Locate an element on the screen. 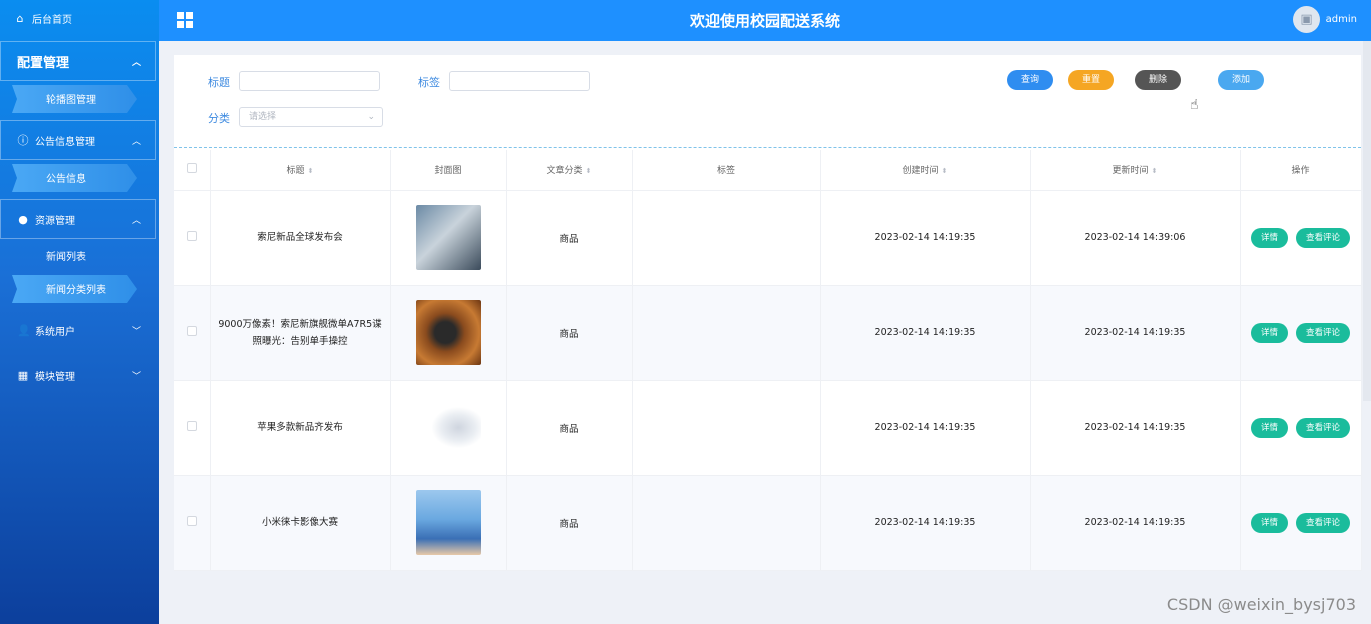 The height and width of the screenshot is (624, 1371). tag-filter-label: 标签 is located at coordinates (429, 82).